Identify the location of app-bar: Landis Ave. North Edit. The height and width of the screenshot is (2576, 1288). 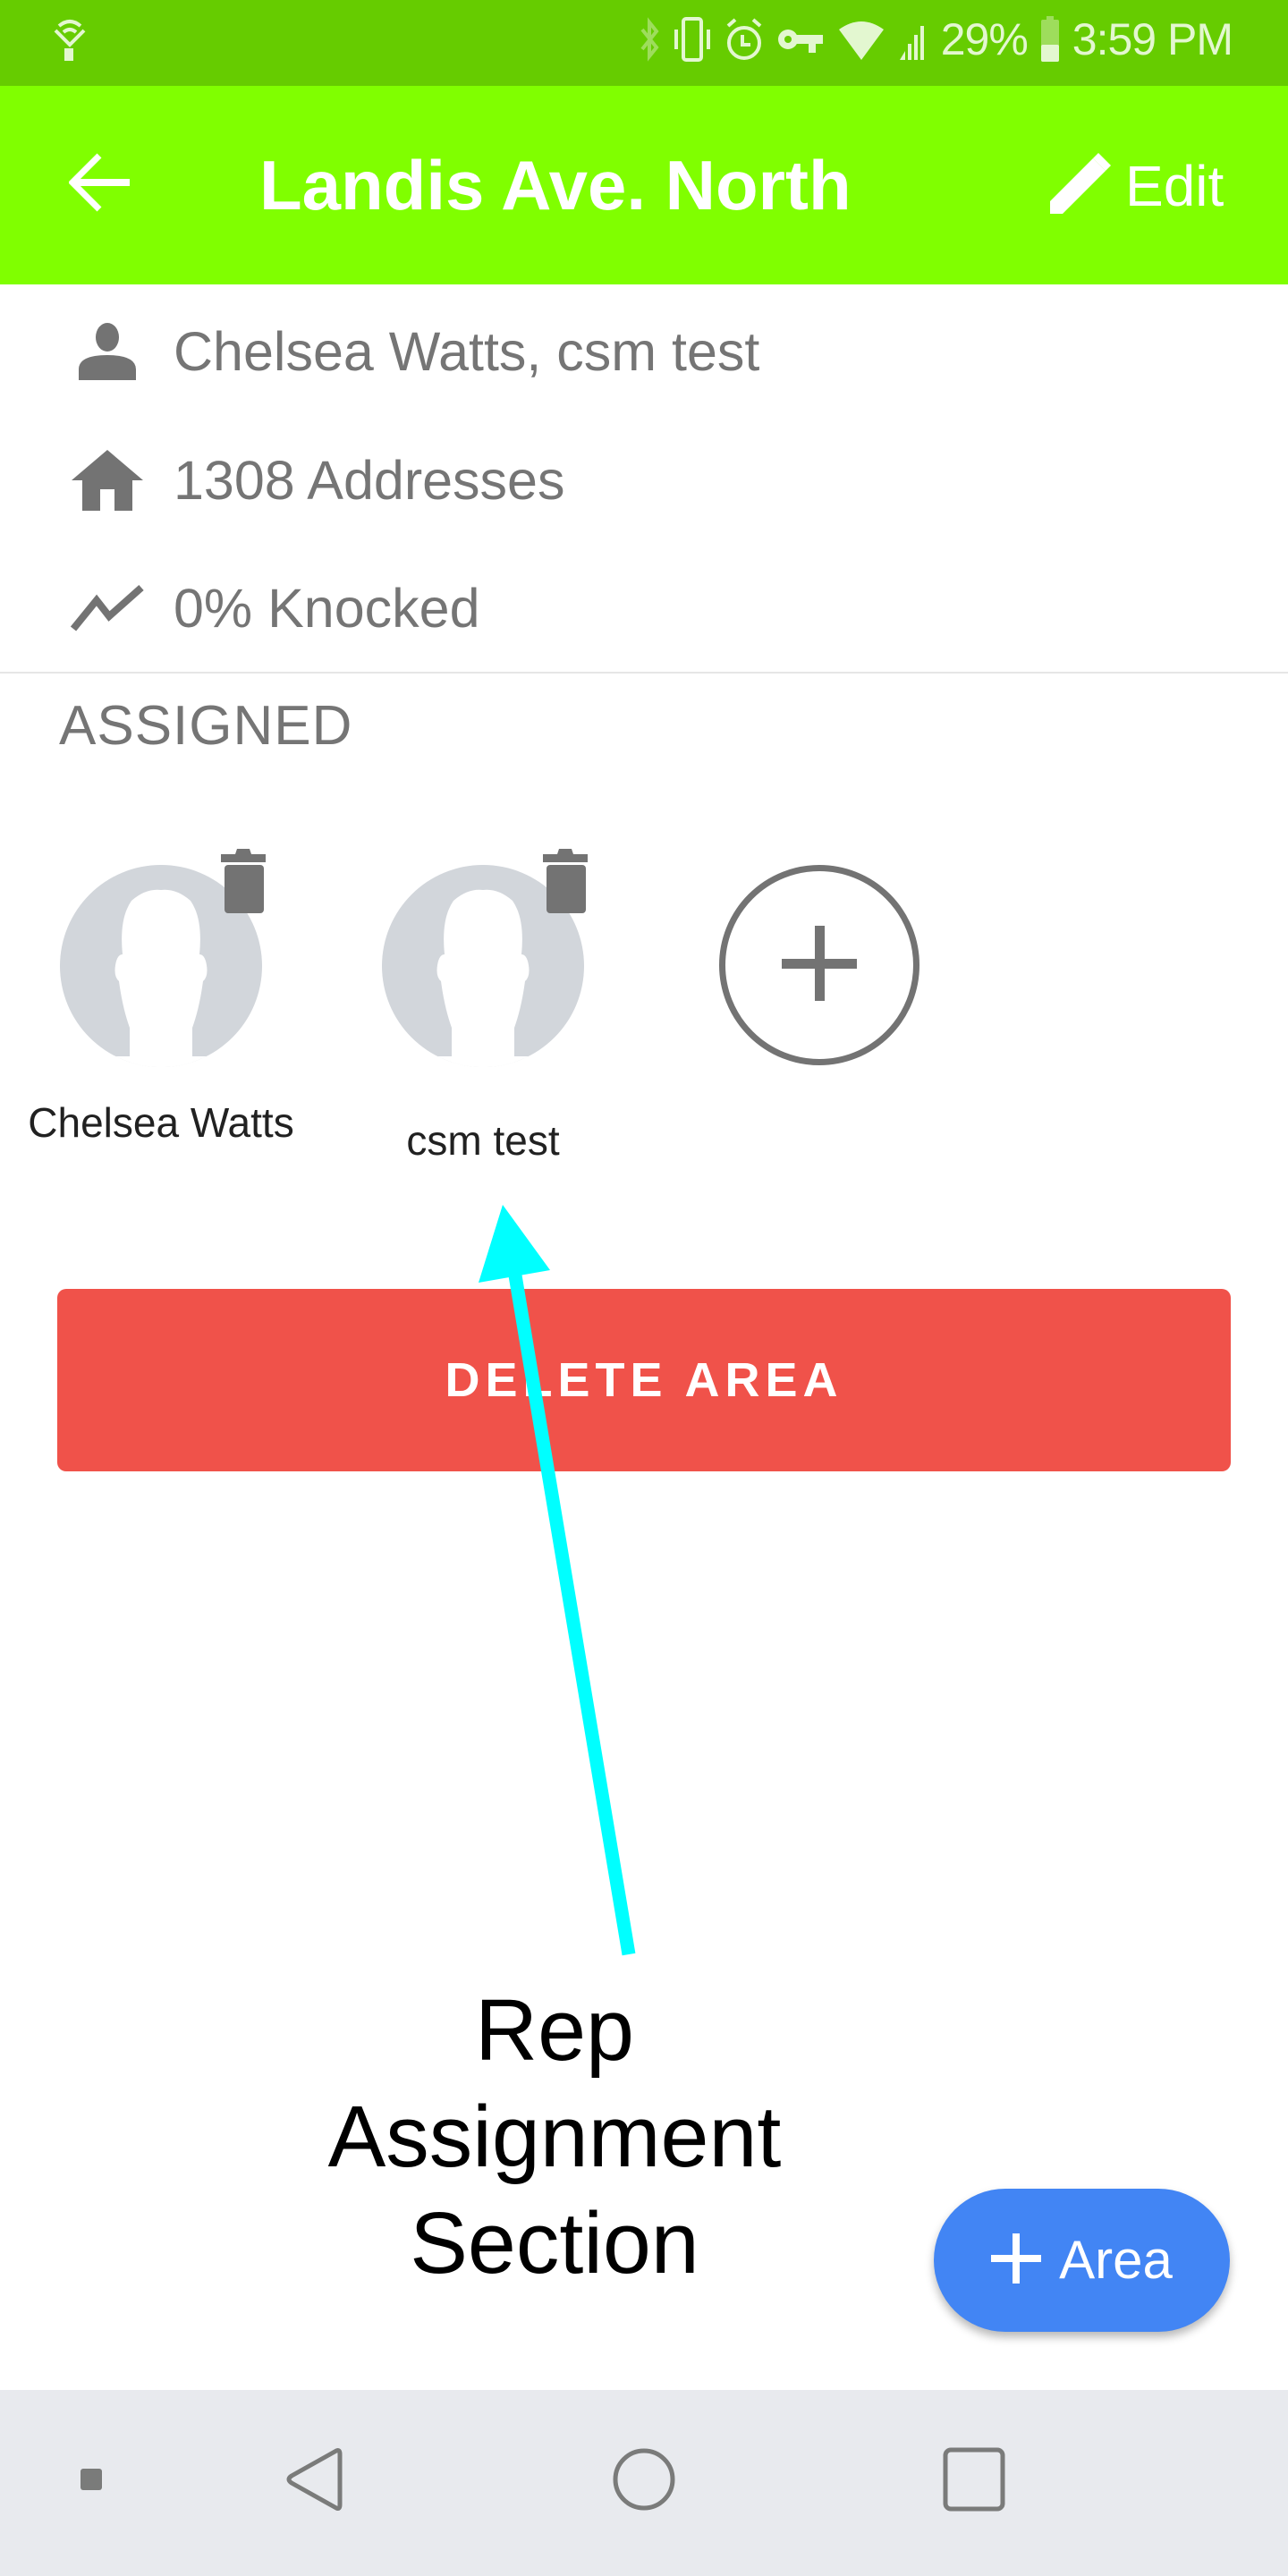
(644, 185).